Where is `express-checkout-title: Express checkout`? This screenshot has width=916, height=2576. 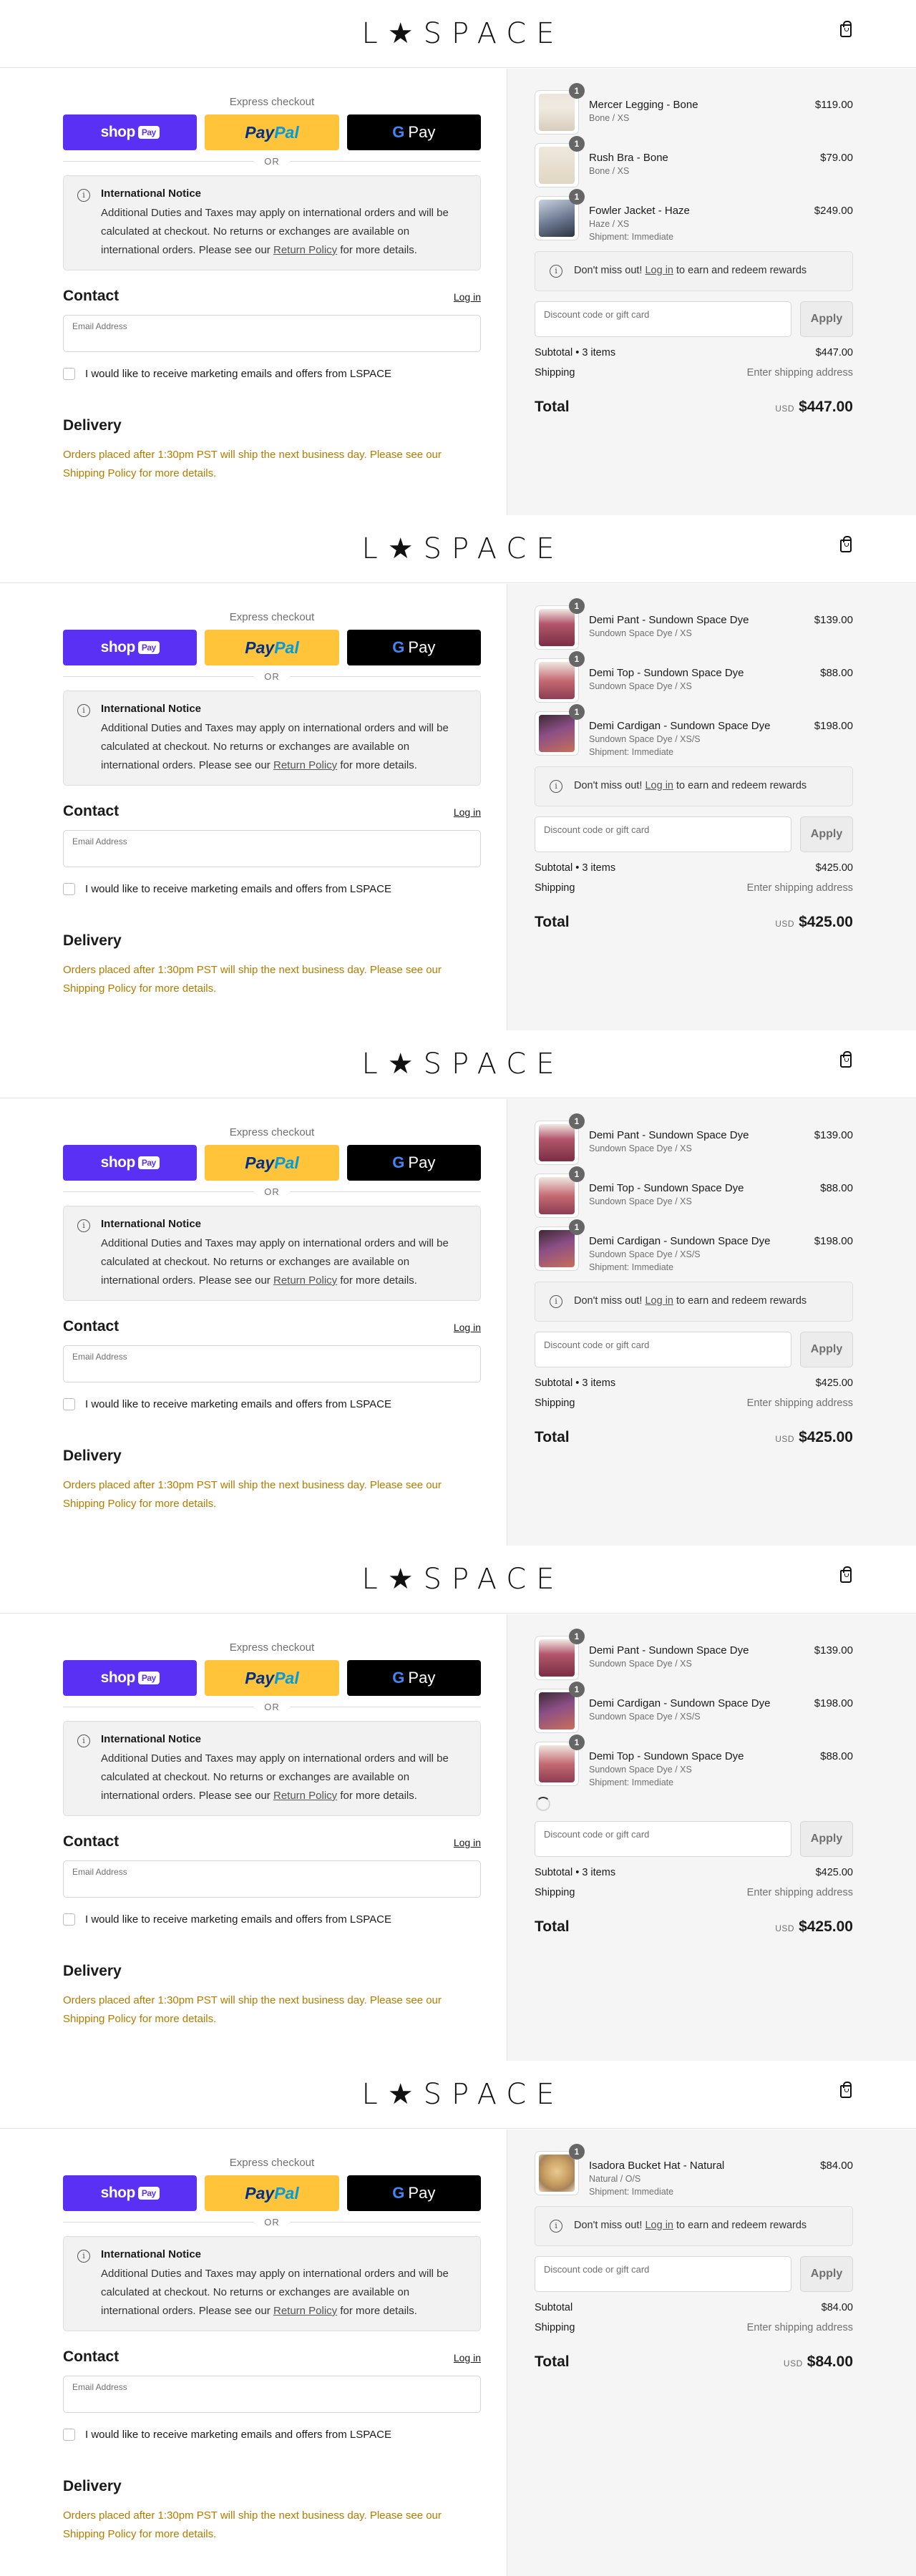
express-checkout-title: Express checkout is located at coordinates (272, 1647).